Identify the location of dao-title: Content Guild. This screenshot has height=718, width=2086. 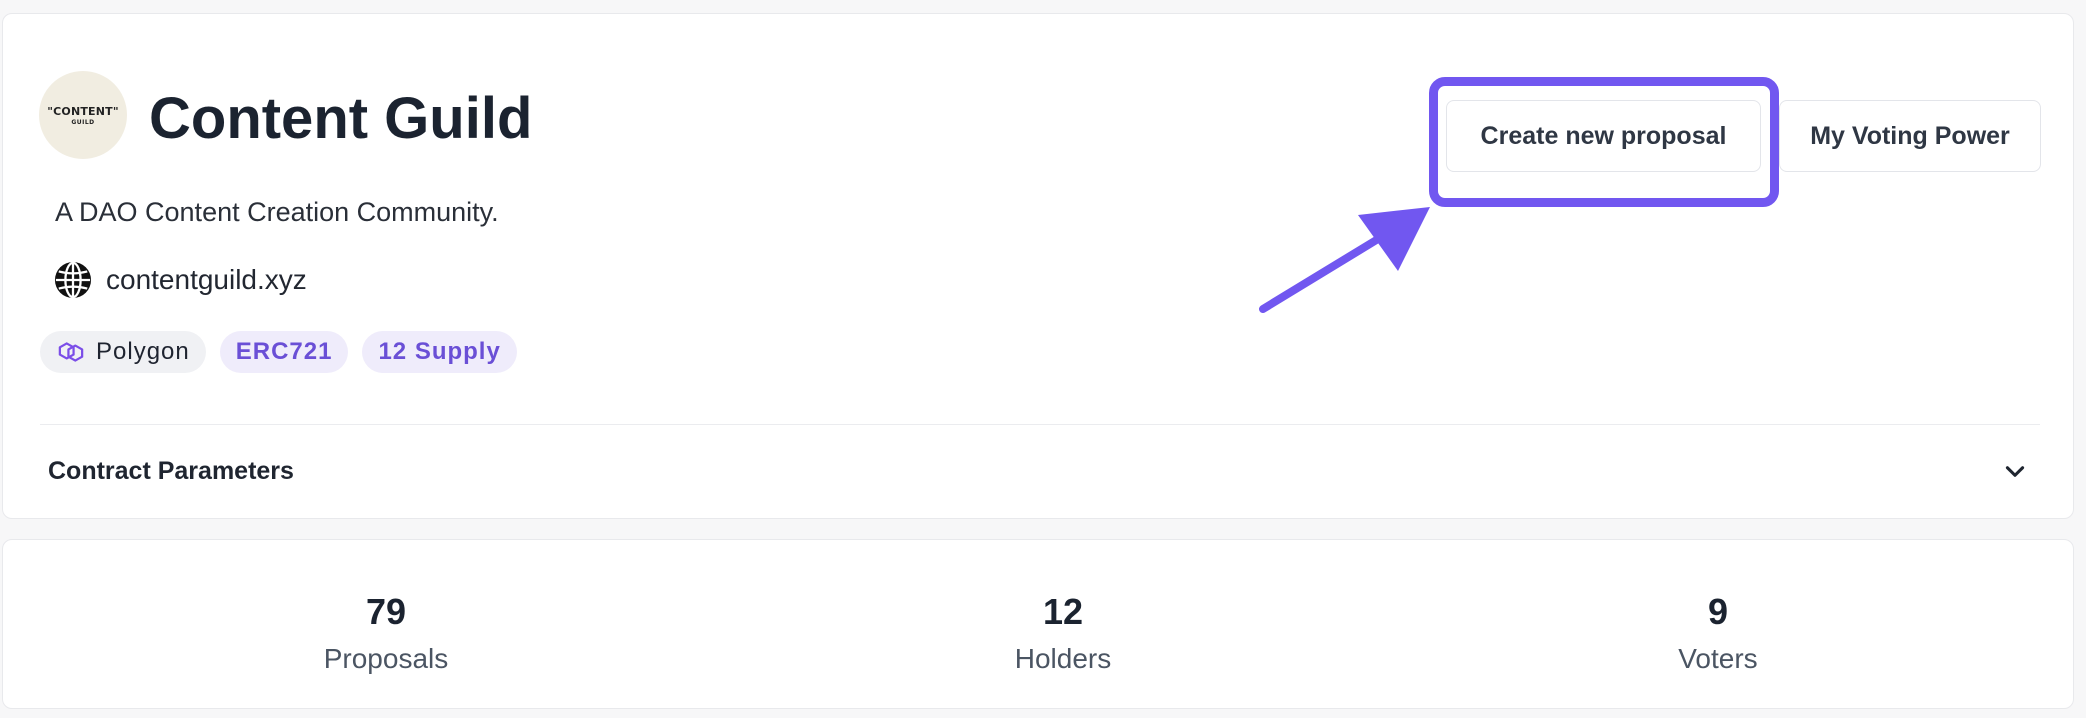
(341, 118).